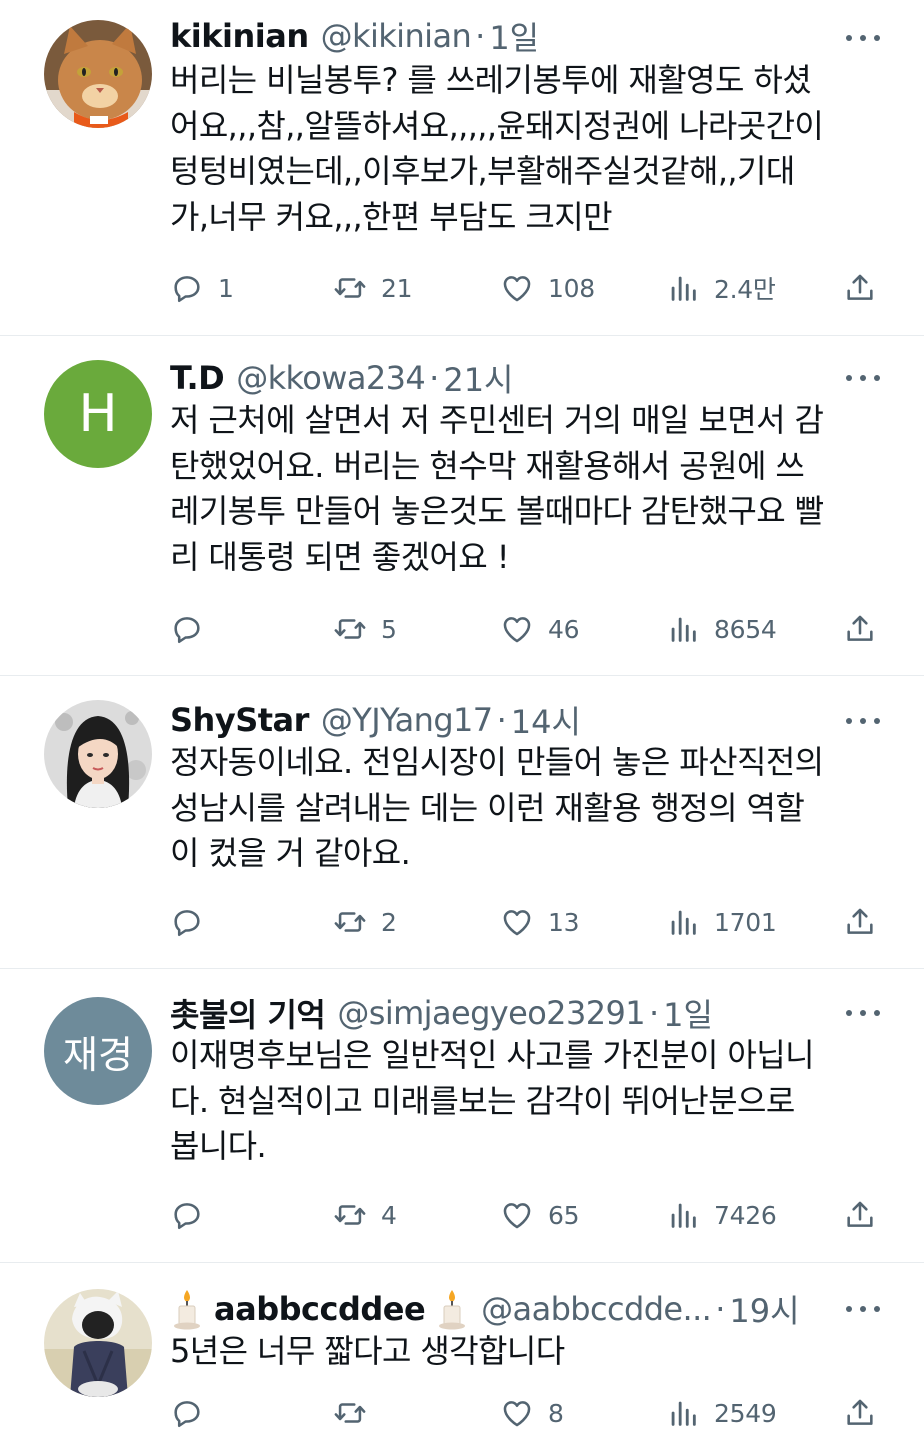 This screenshot has height=1435, width=924. I want to click on views-button: 8654, so click(721, 629).